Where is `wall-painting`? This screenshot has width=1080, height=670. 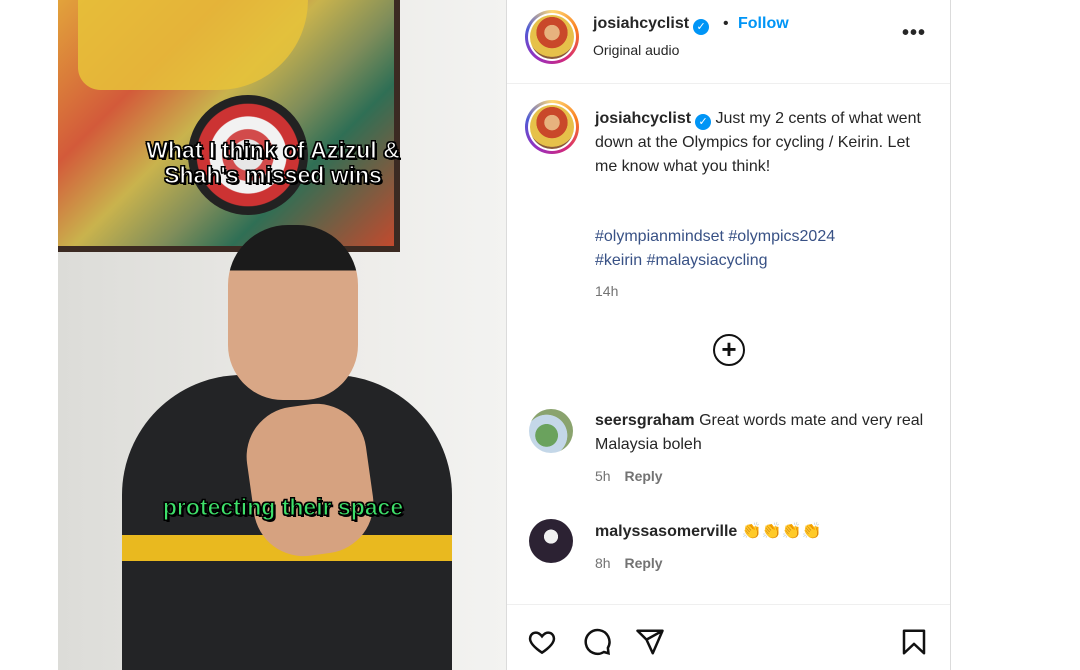 wall-painting is located at coordinates (229, 126).